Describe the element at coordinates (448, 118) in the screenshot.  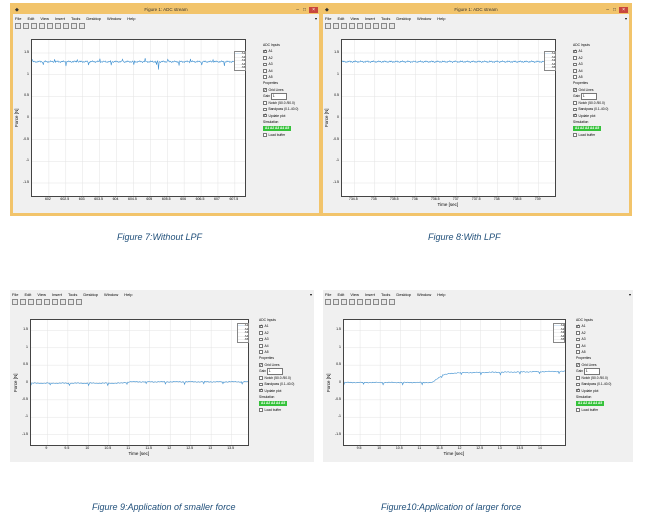
I see `plot-axes` at that location.